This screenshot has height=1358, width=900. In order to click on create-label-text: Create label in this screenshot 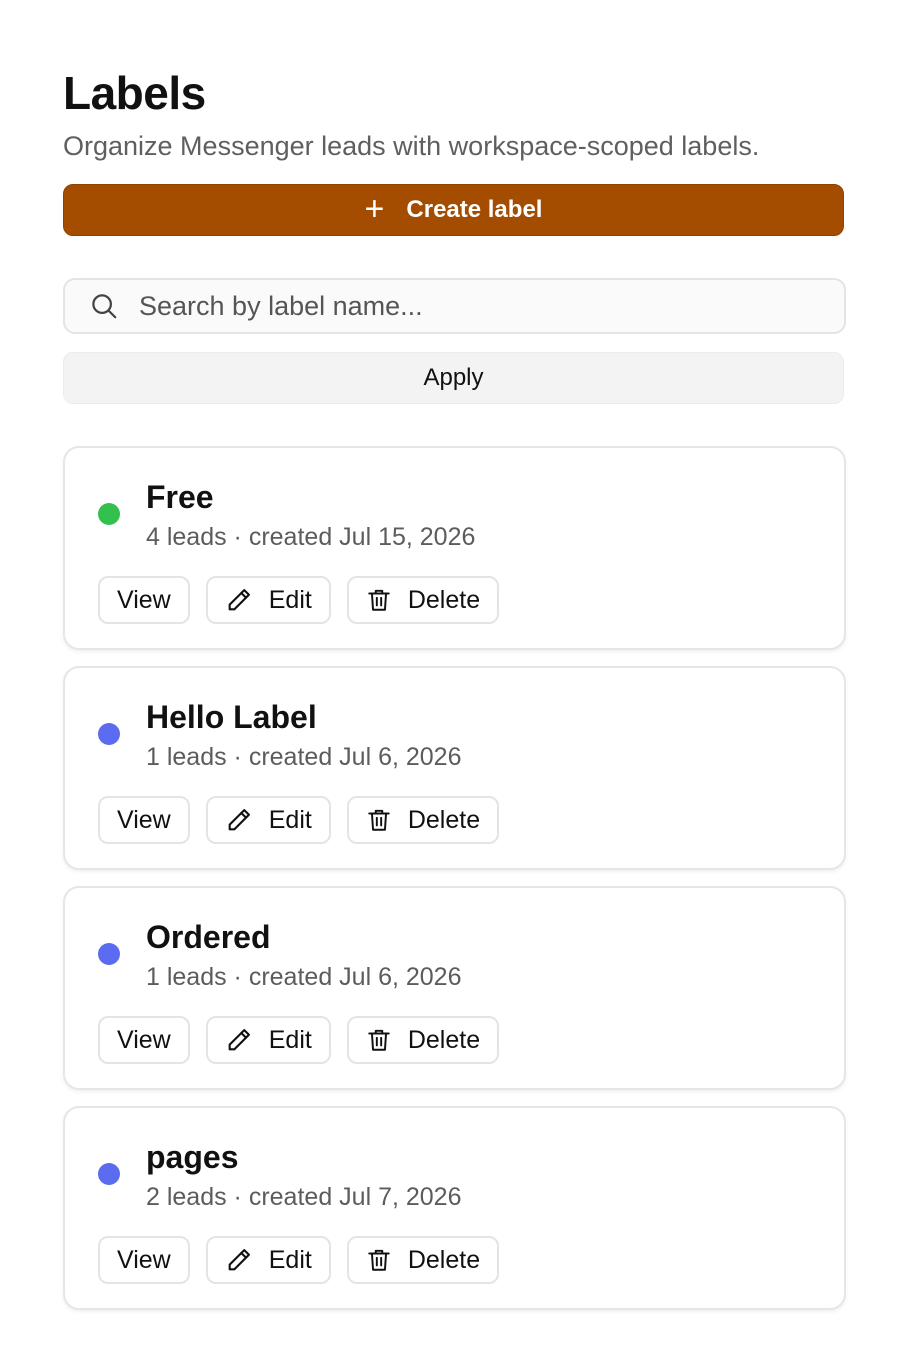, I will do `click(474, 209)`.